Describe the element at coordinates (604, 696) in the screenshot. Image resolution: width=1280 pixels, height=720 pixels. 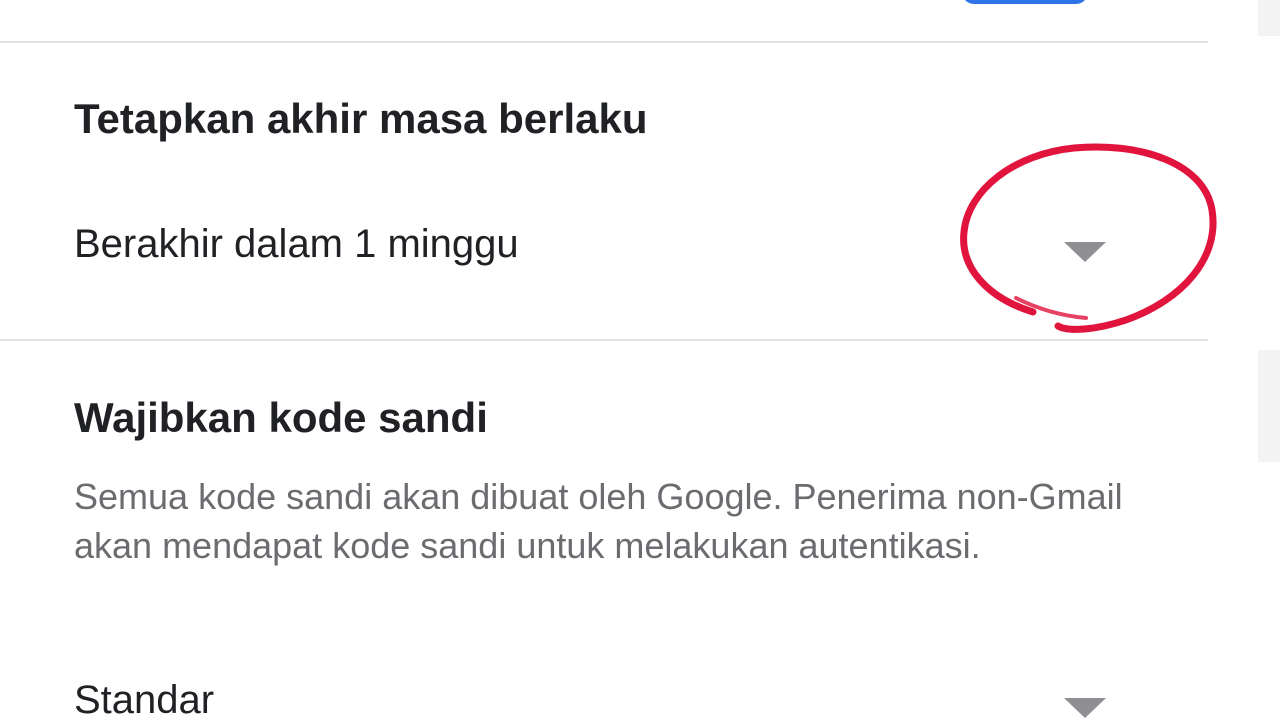
I see `passcode-dropdown: Standar` at that location.